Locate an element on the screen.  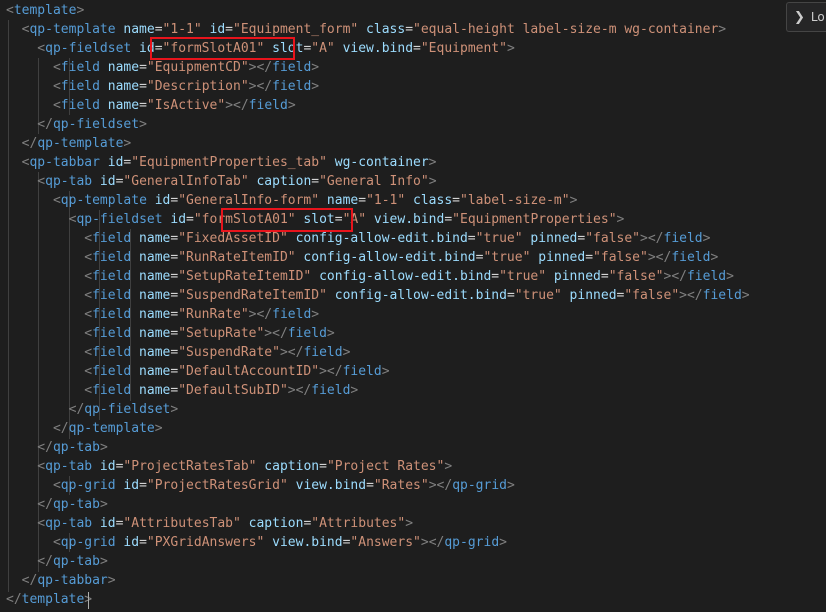
code-line: <template> is located at coordinates (45, 10).